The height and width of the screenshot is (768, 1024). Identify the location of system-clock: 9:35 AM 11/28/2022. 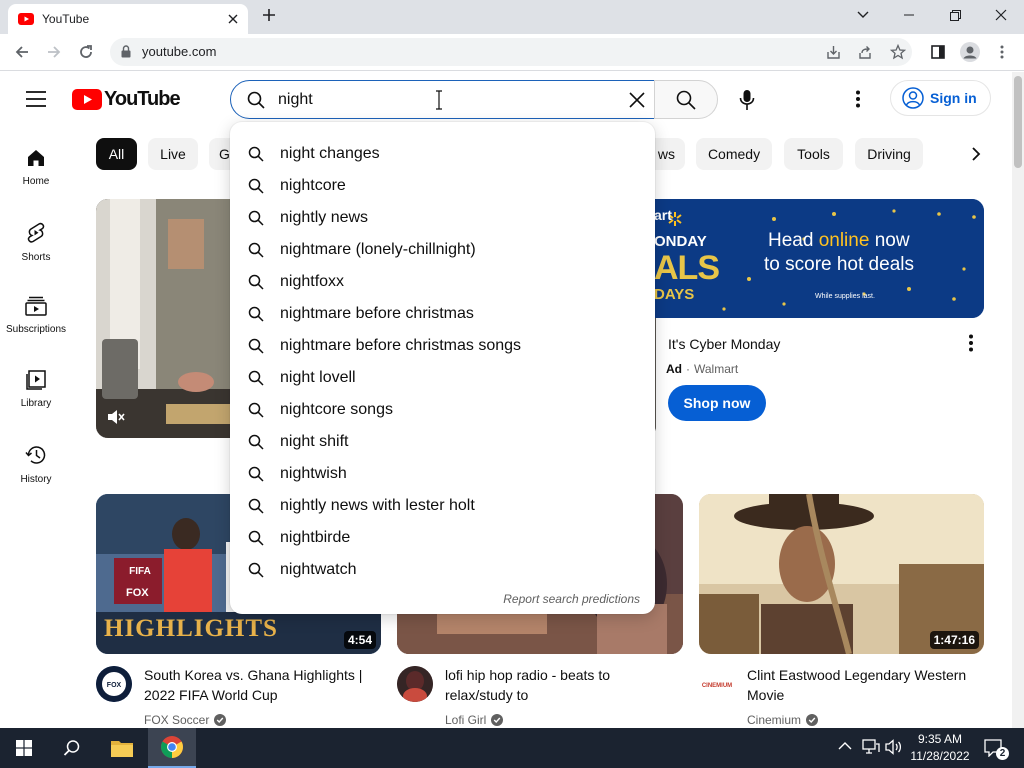
(940, 748).